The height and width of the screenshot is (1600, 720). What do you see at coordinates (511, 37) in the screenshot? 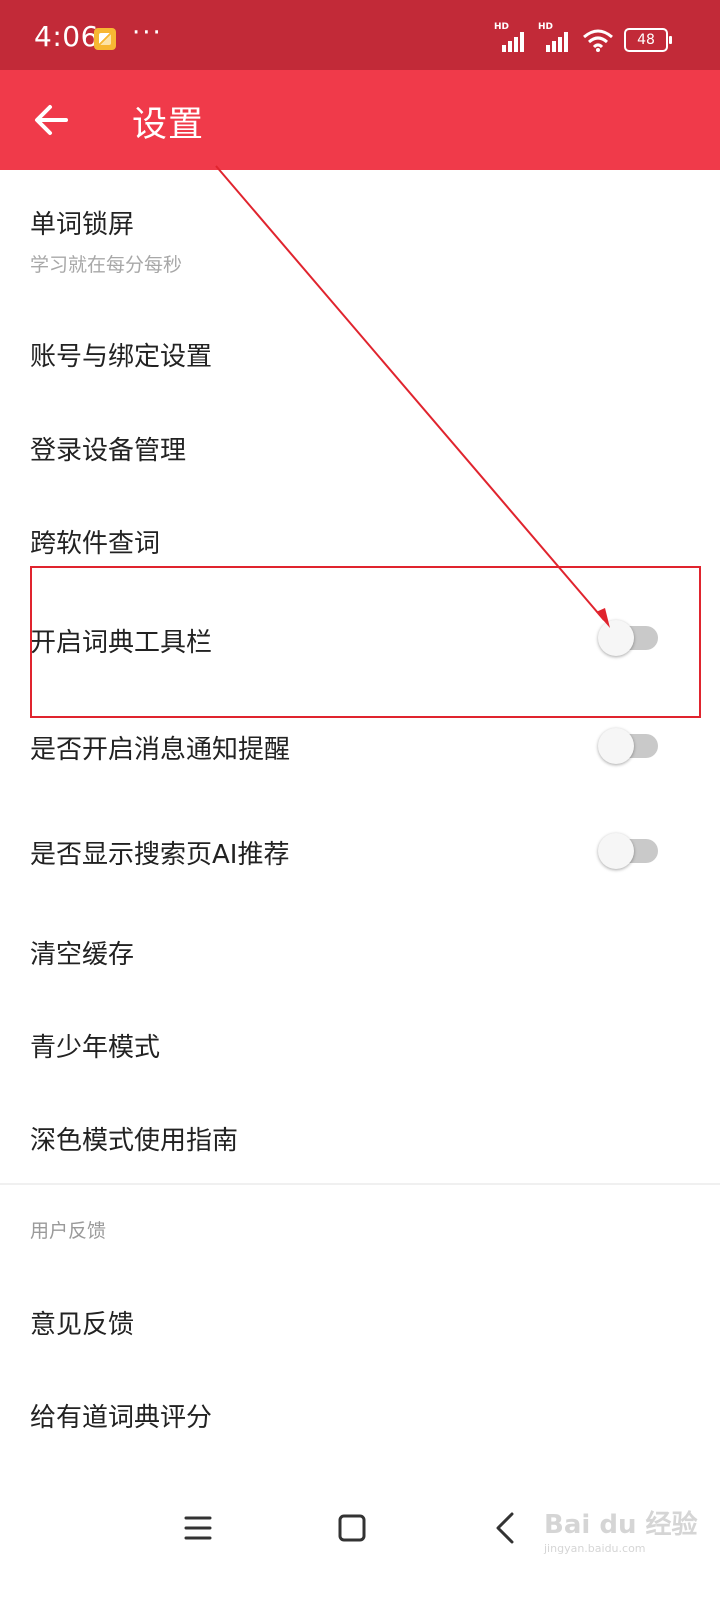
I see `signal-icon-1: HD` at bounding box center [511, 37].